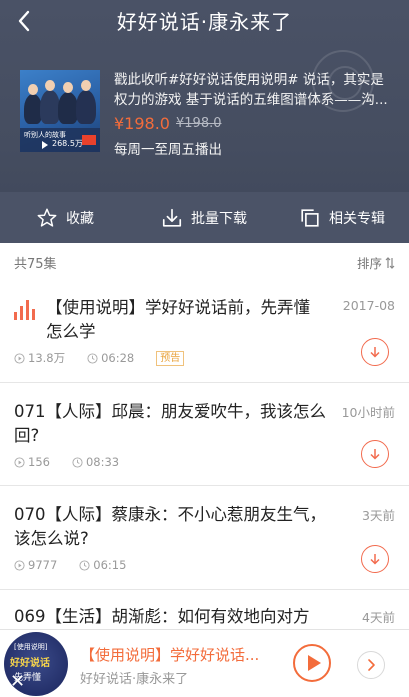 This screenshot has height=697, width=409. I want to click on episode-row: 070【人际】蔡康永：不小心惹朋友生气，该怎么说? 3天前 9777 06:15, so click(204, 538).